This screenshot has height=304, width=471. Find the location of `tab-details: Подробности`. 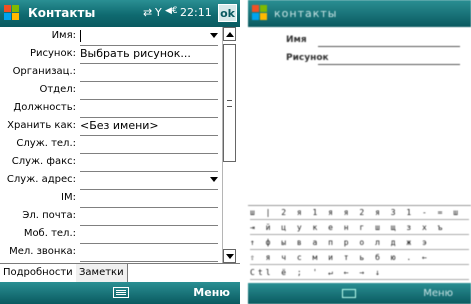

tab-details: Подробности is located at coordinates (38, 273).